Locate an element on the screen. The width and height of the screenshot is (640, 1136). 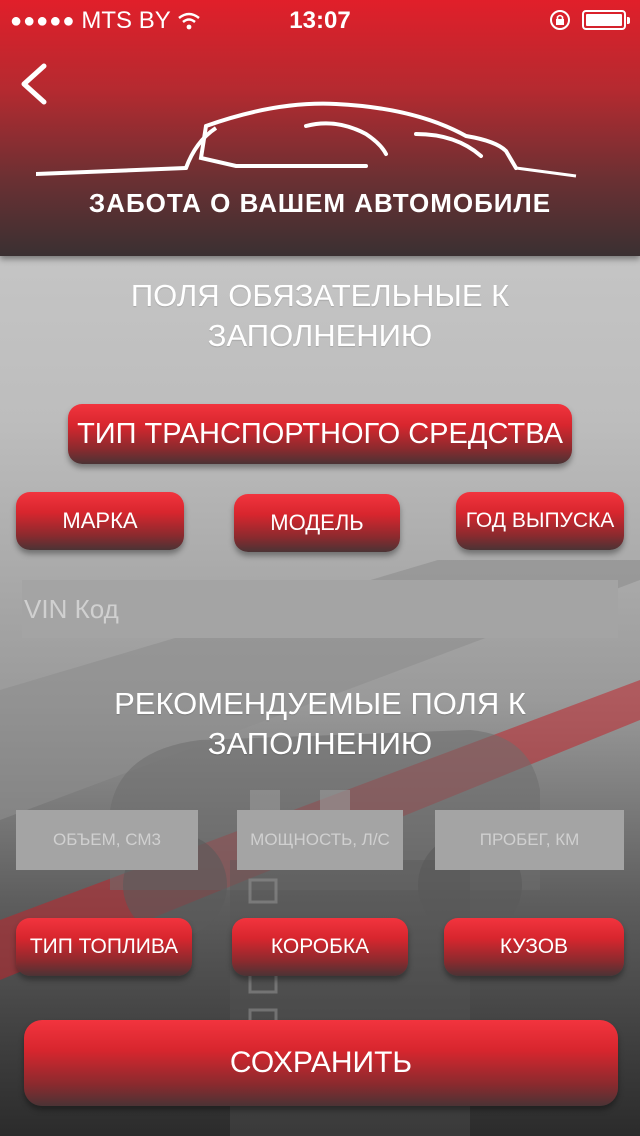
car-logo-icon is located at coordinates (306, 139).